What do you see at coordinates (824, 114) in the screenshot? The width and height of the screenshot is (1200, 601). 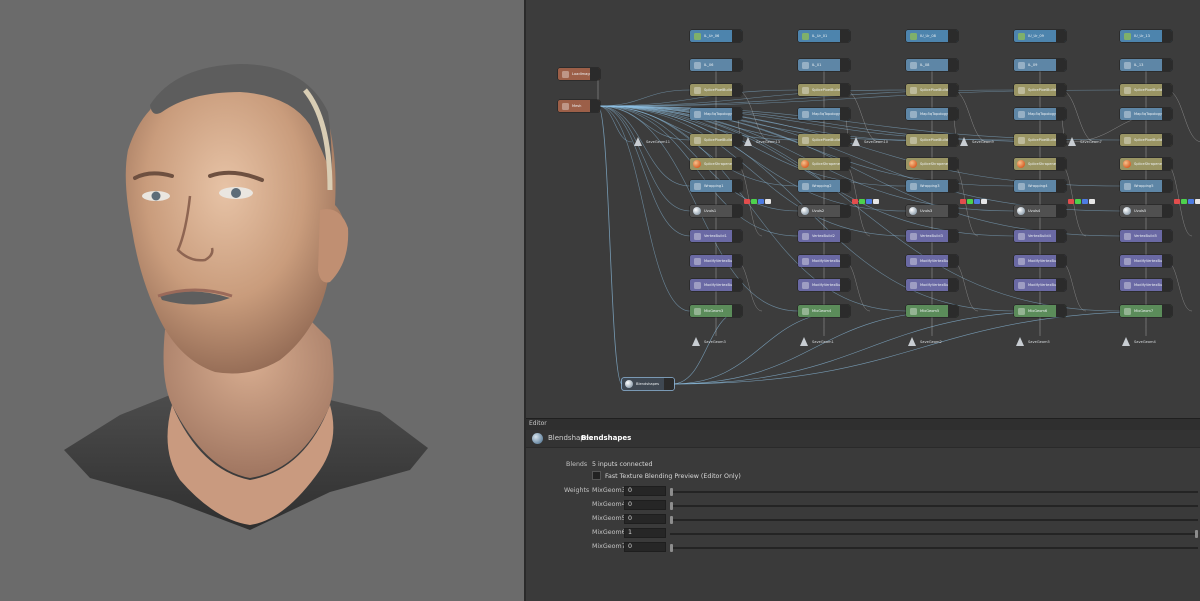 I see `graph-node: Map5qTopology2` at bounding box center [824, 114].